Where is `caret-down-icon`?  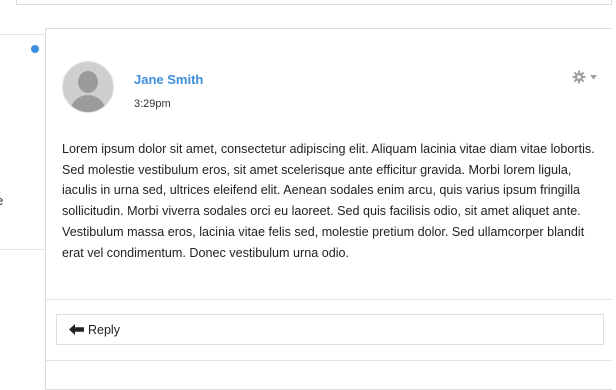 caret-down-icon is located at coordinates (593, 77).